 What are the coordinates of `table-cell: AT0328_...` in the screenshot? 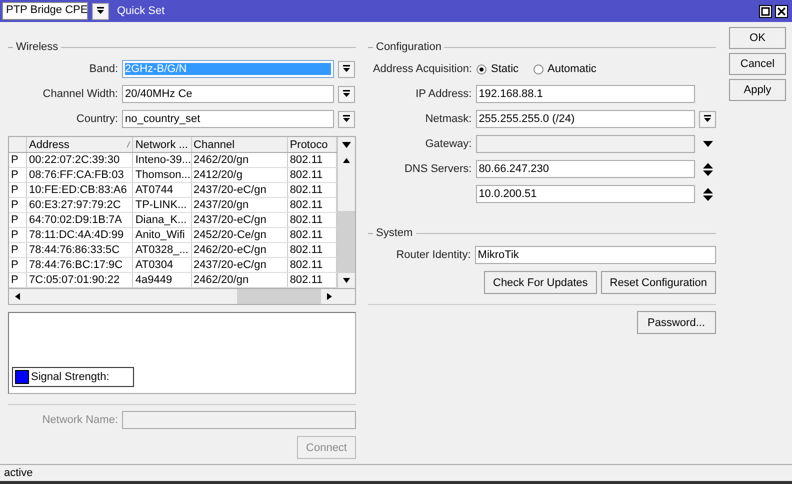 It's located at (162, 250).